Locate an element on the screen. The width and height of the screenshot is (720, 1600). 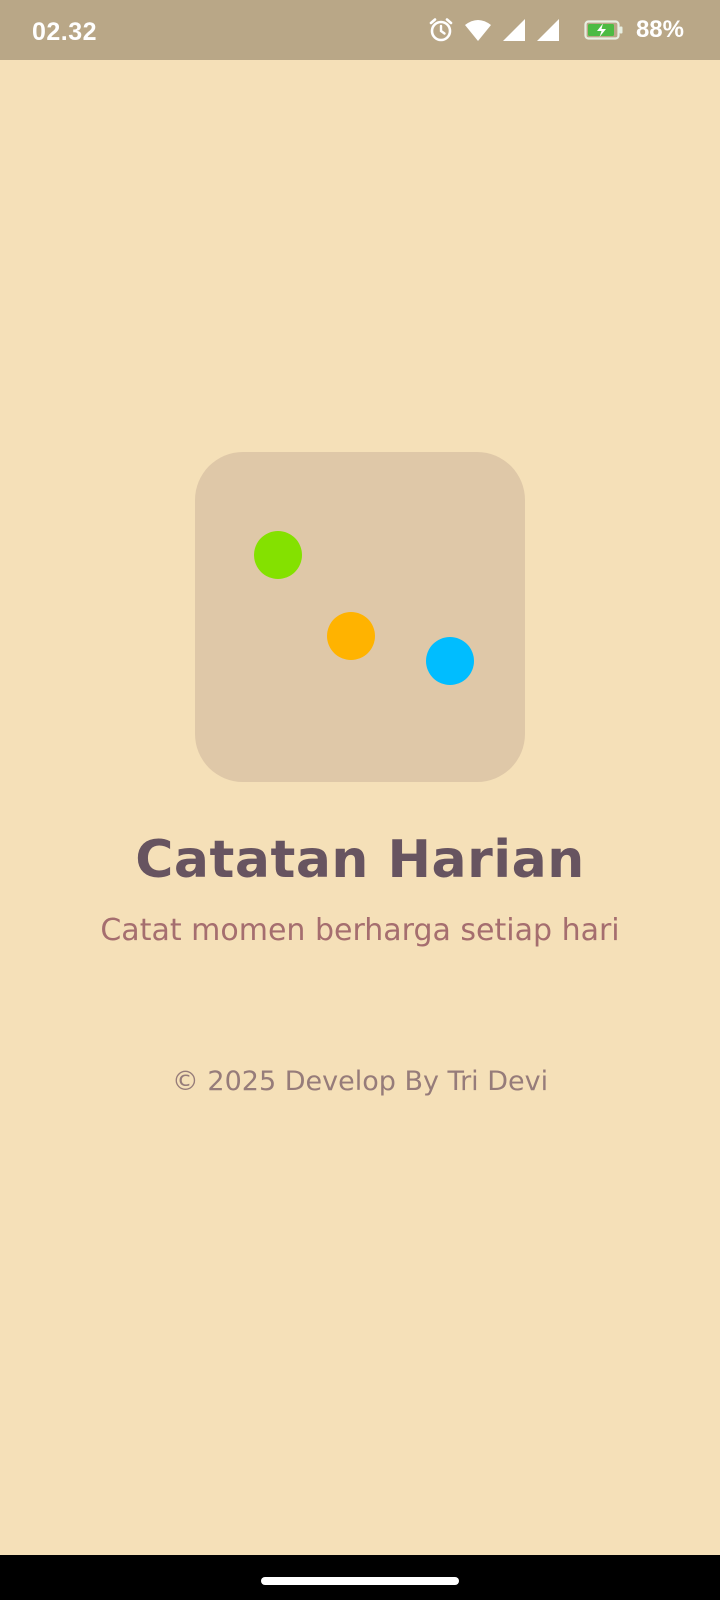
copyright-text: © 2025 Develop By Tri Devi is located at coordinates (360, 1081).